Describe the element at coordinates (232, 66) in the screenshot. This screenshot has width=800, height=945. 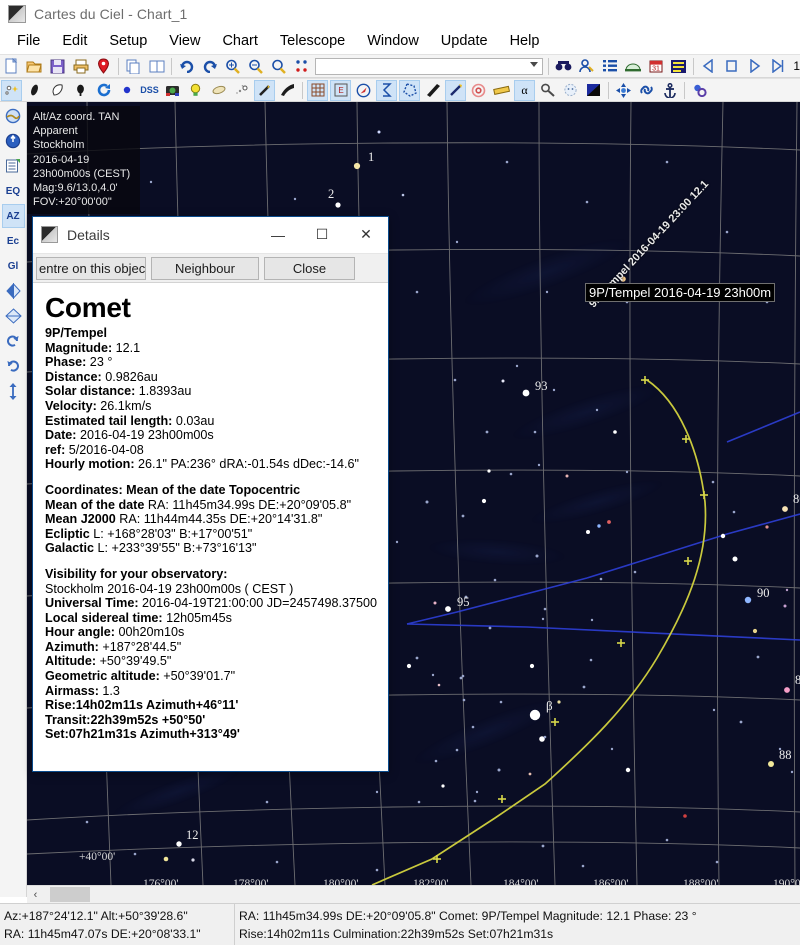
I see `zoom-in-icon` at that location.